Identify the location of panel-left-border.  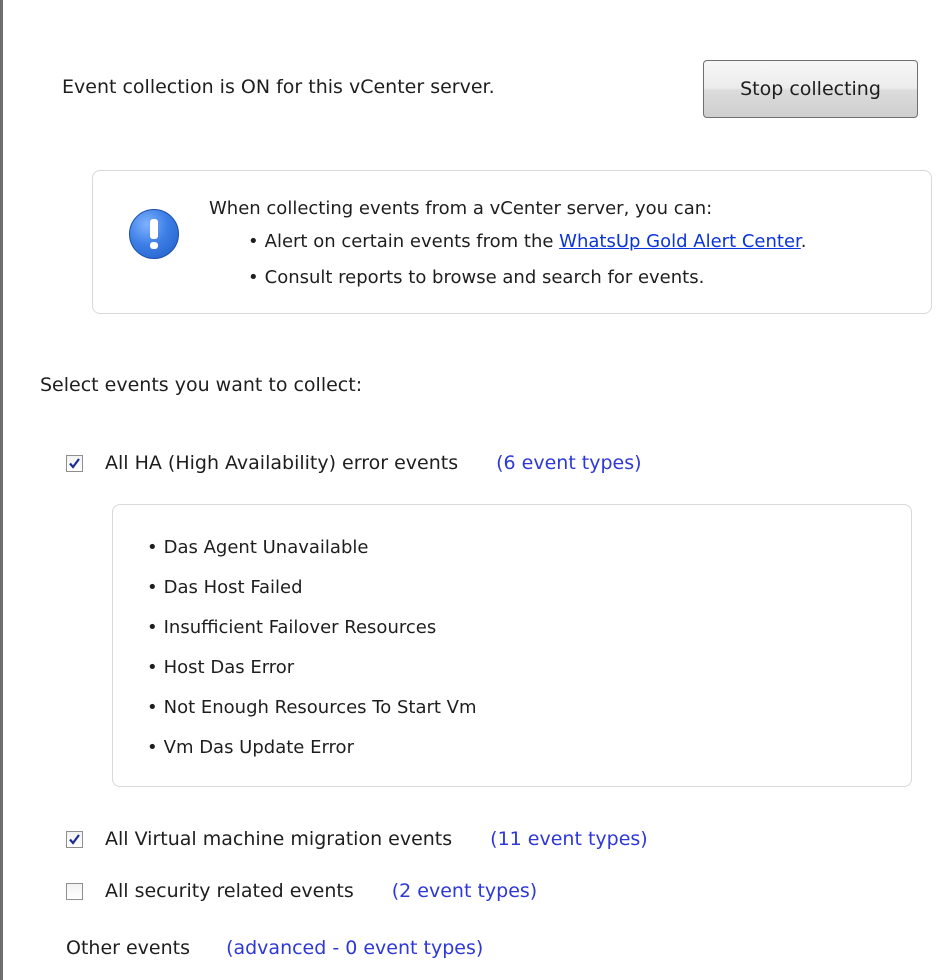
(1, 490).